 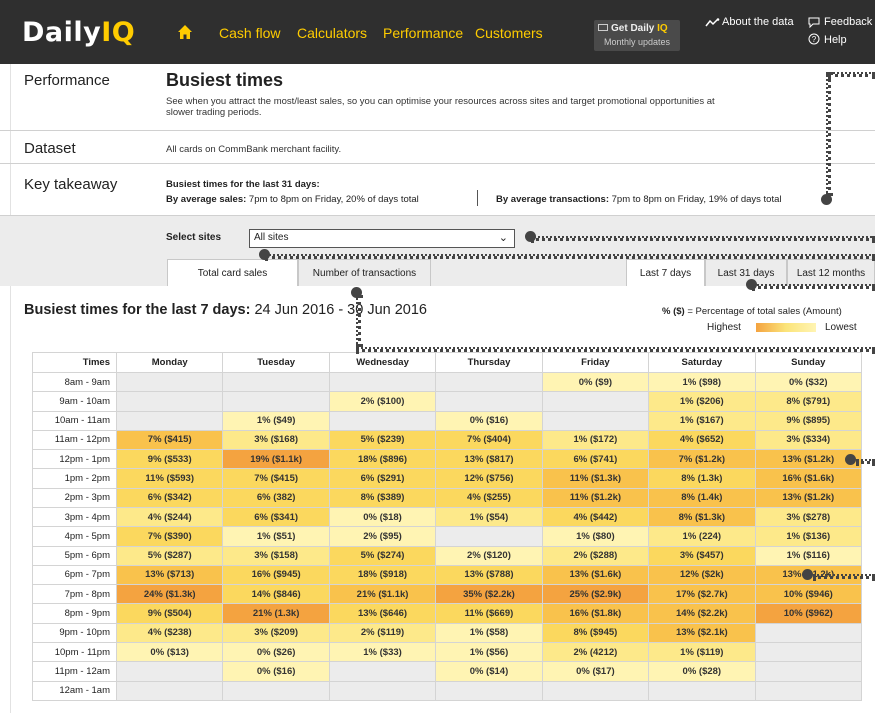 I want to click on row-time-label: 12am - 1am, so click(x=74, y=690).